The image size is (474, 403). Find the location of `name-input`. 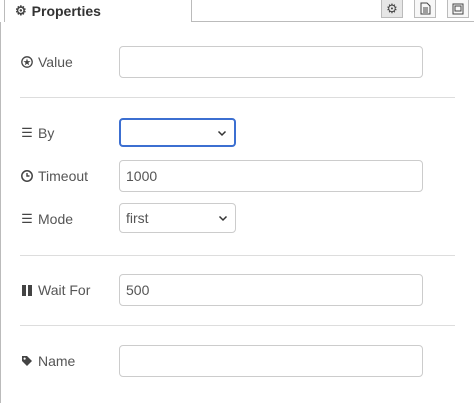

name-input is located at coordinates (271, 361).